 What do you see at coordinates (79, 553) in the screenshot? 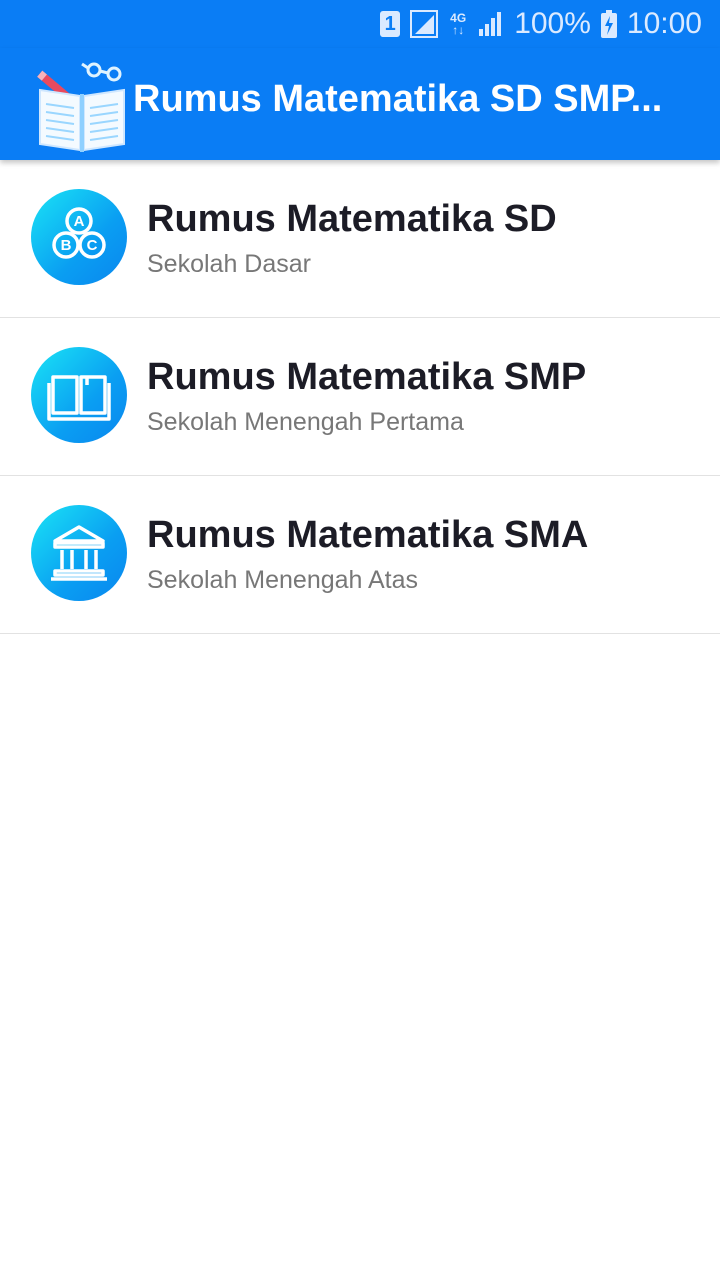
I see `school-building-icon` at bounding box center [79, 553].